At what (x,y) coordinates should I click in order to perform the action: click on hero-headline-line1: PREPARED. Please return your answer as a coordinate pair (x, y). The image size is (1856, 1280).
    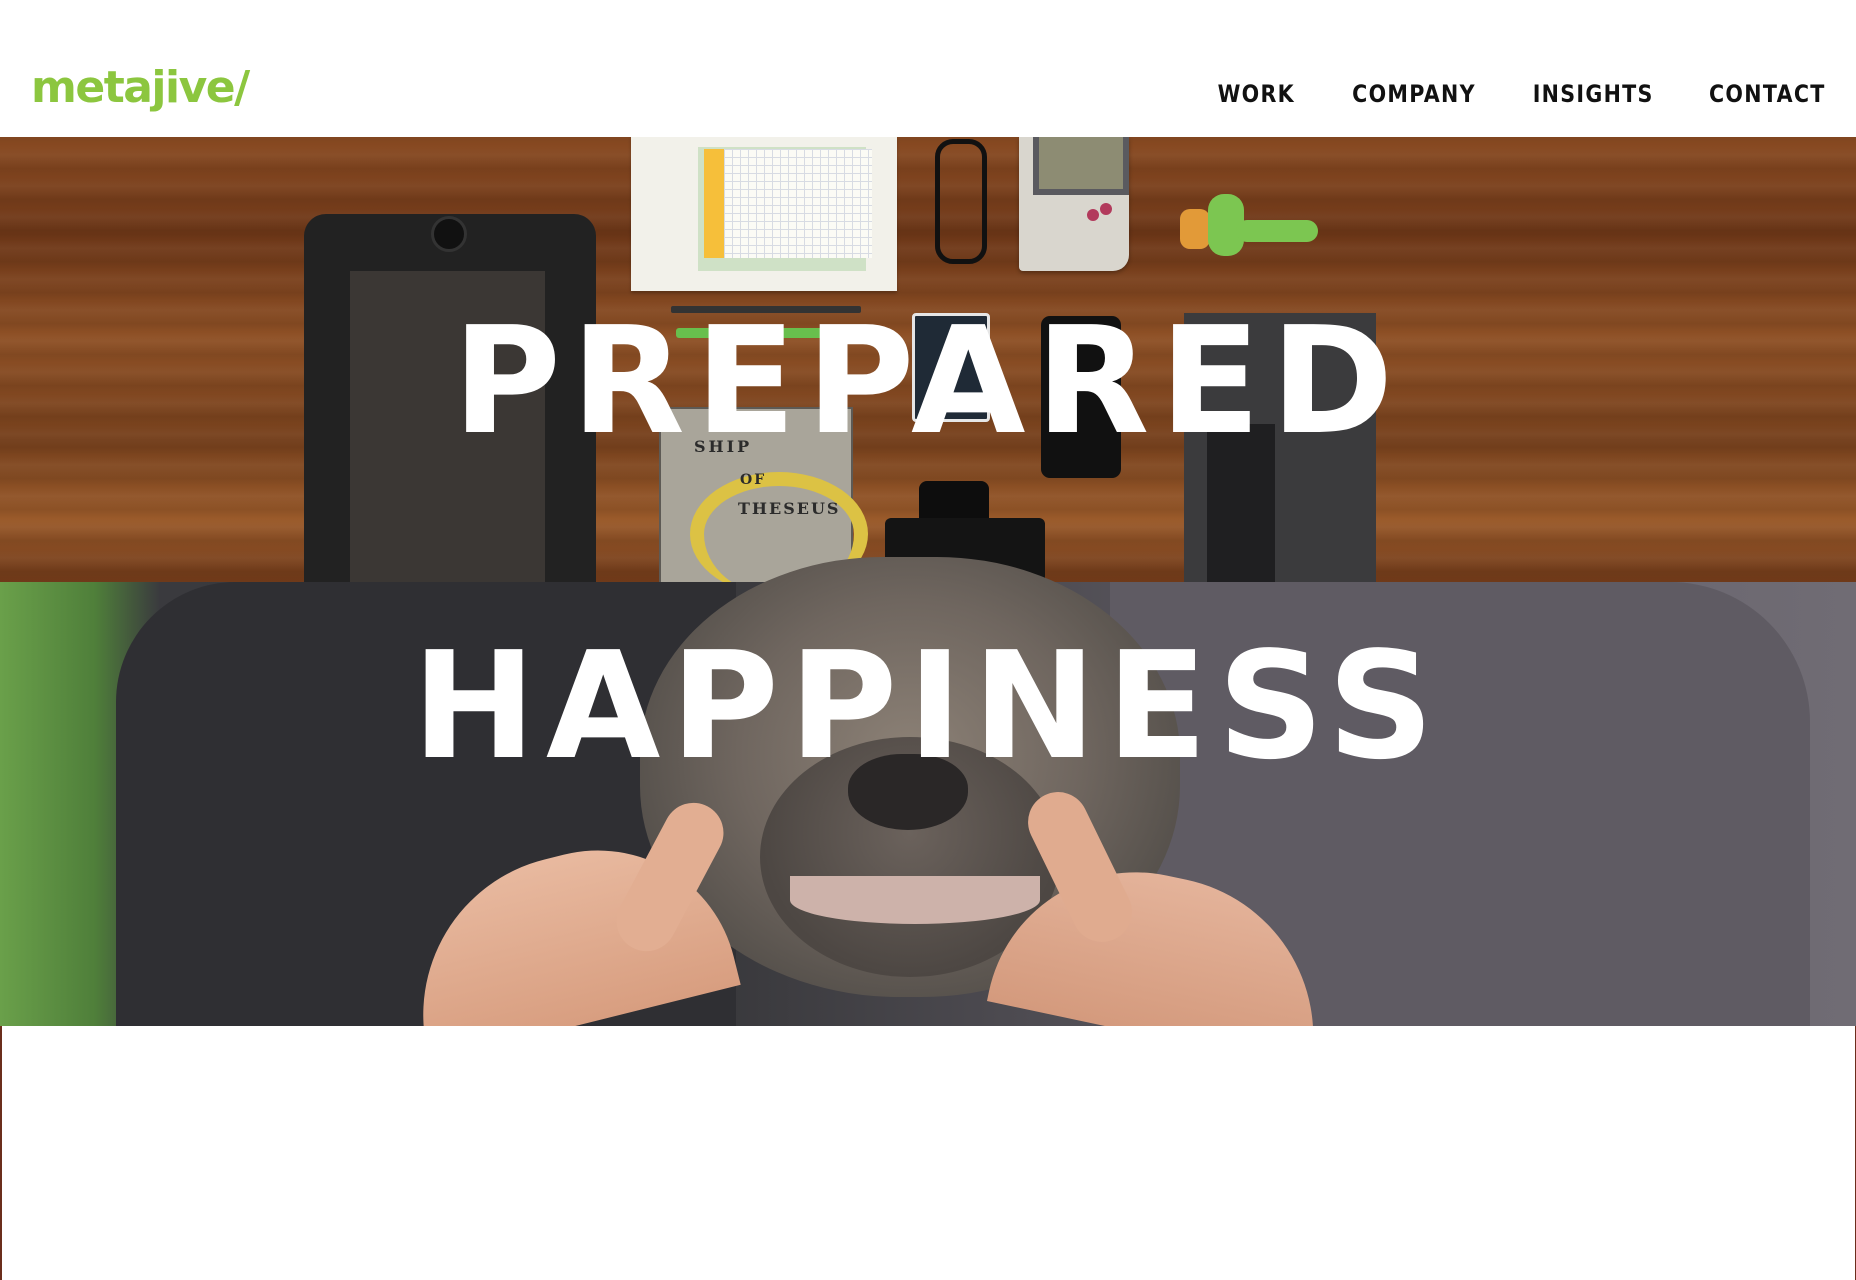
    Looking at the image, I should click on (928, 381).